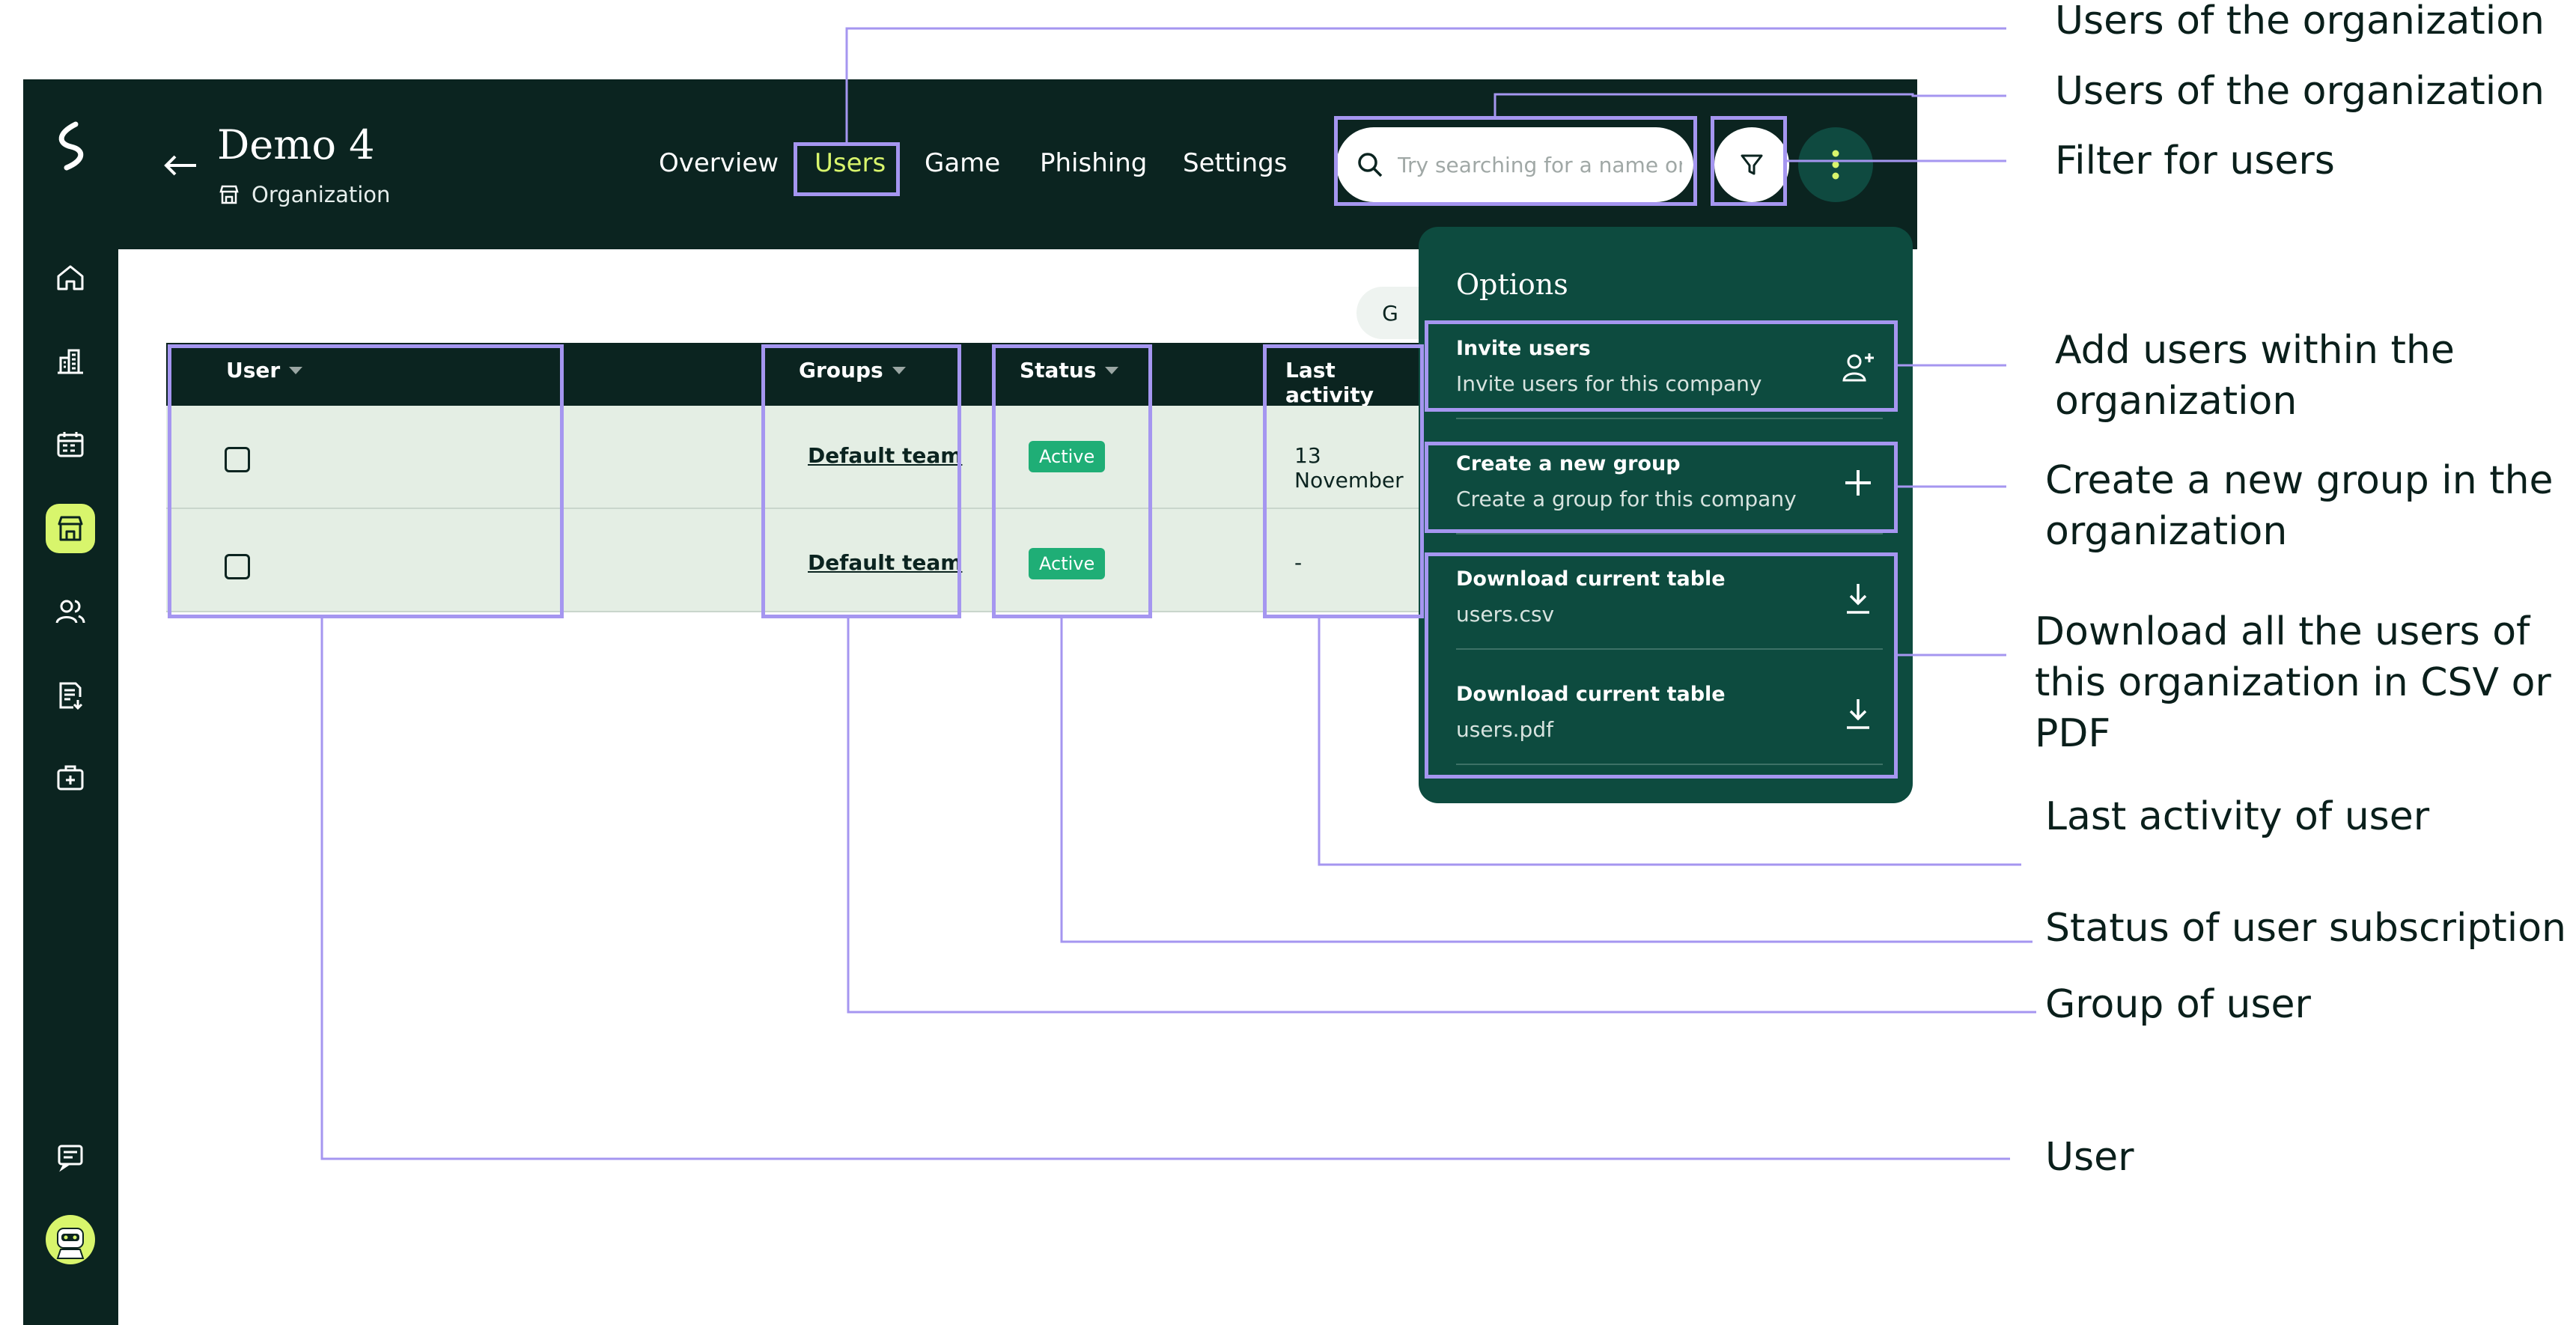  What do you see at coordinates (2306, 928) in the screenshot?
I see `annotation-status: Status of user subscription` at bounding box center [2306, 928].